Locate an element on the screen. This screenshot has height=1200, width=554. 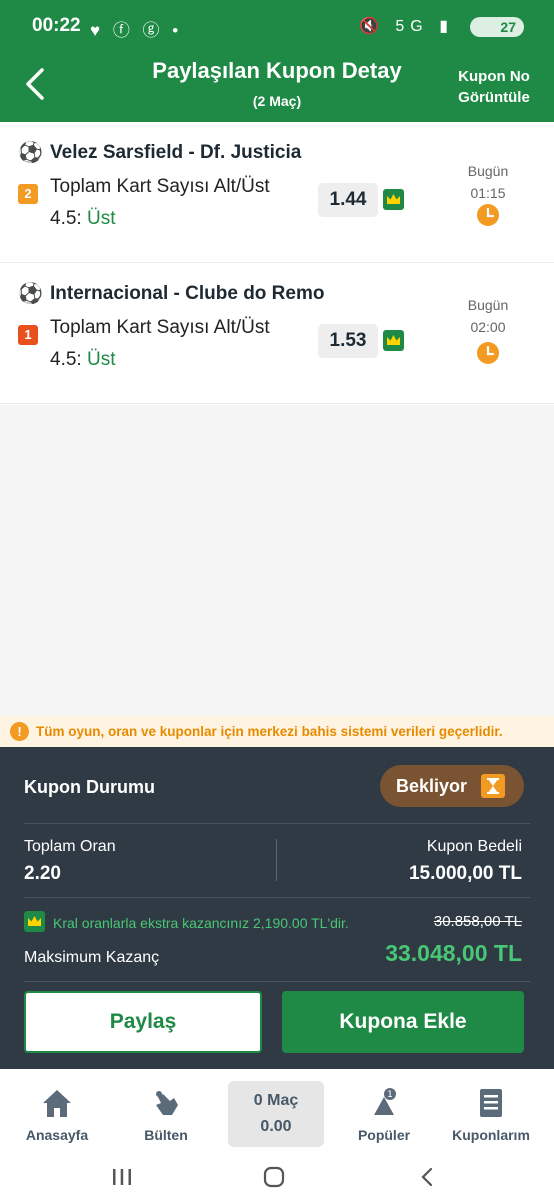
recent-apps-icon is located at coordinates (122, 1177).